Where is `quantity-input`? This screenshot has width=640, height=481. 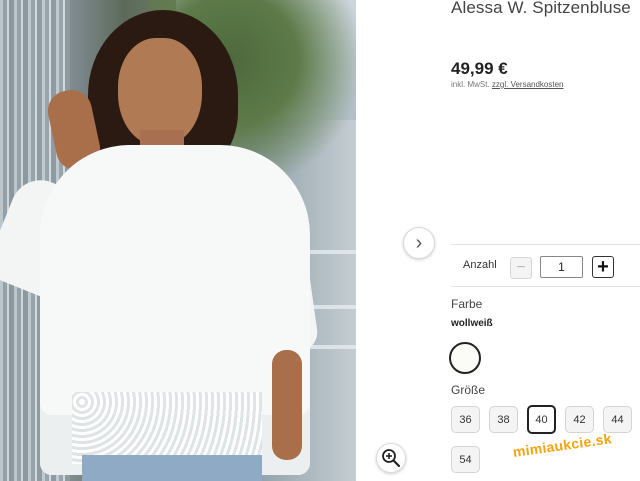 quantity-input is located at coordinates (561, 267).